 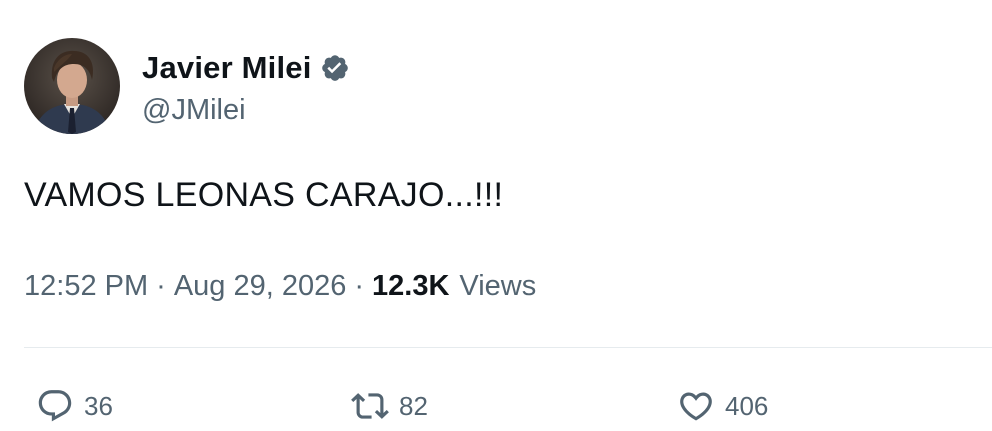 What do you see at coordinates (497, 286) in the screenshot?
I see `views-label: Views` at bounding box center [497, 286].